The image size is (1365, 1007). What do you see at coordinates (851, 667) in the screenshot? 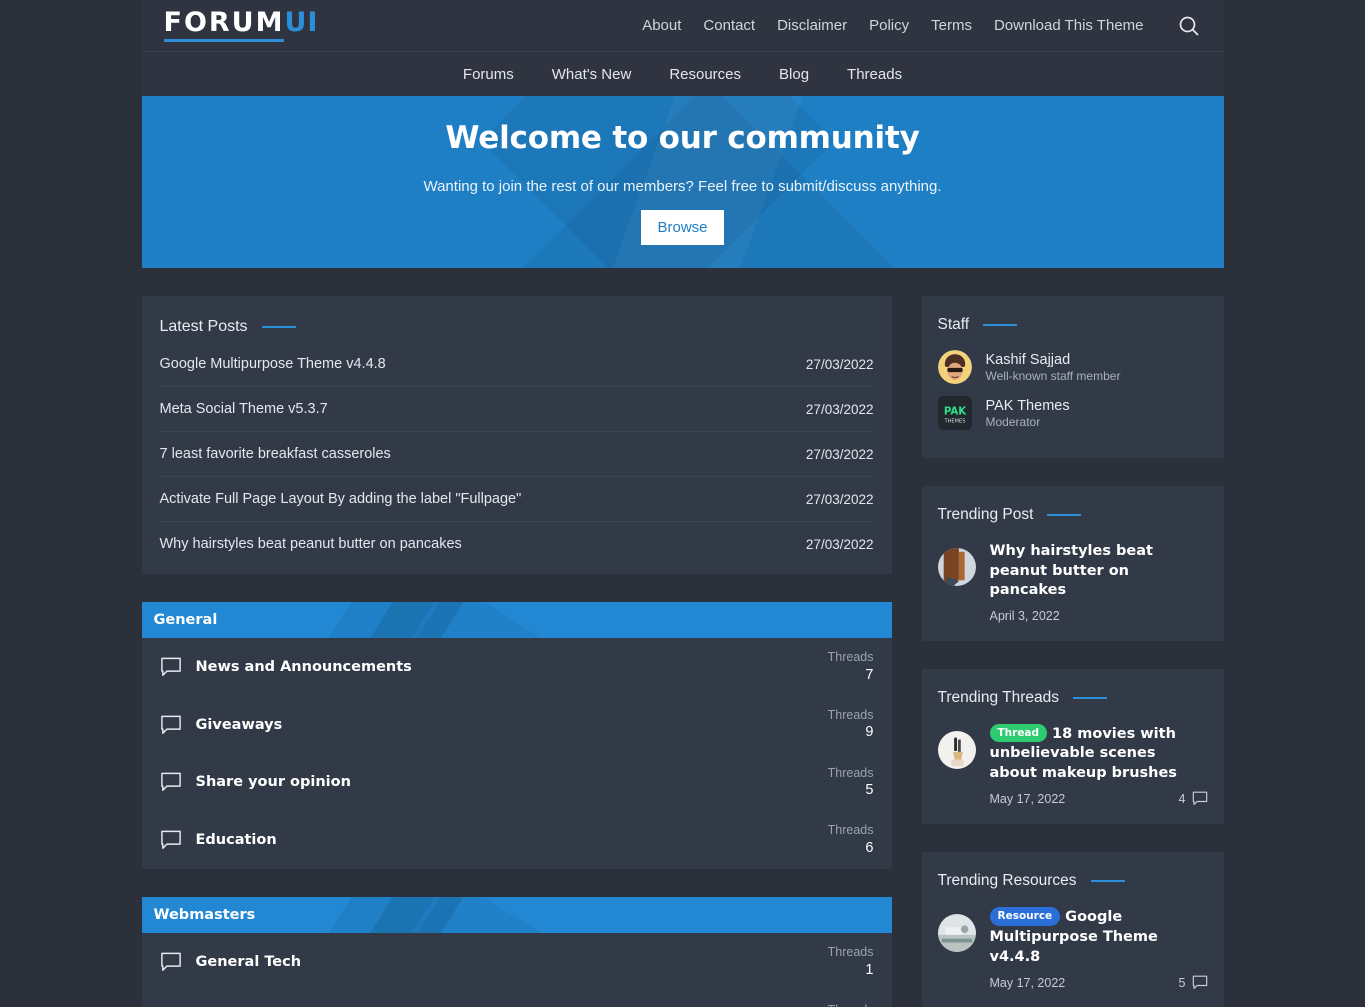
I see `thread-meta: Threads 7` at bounding box center [851, 667].